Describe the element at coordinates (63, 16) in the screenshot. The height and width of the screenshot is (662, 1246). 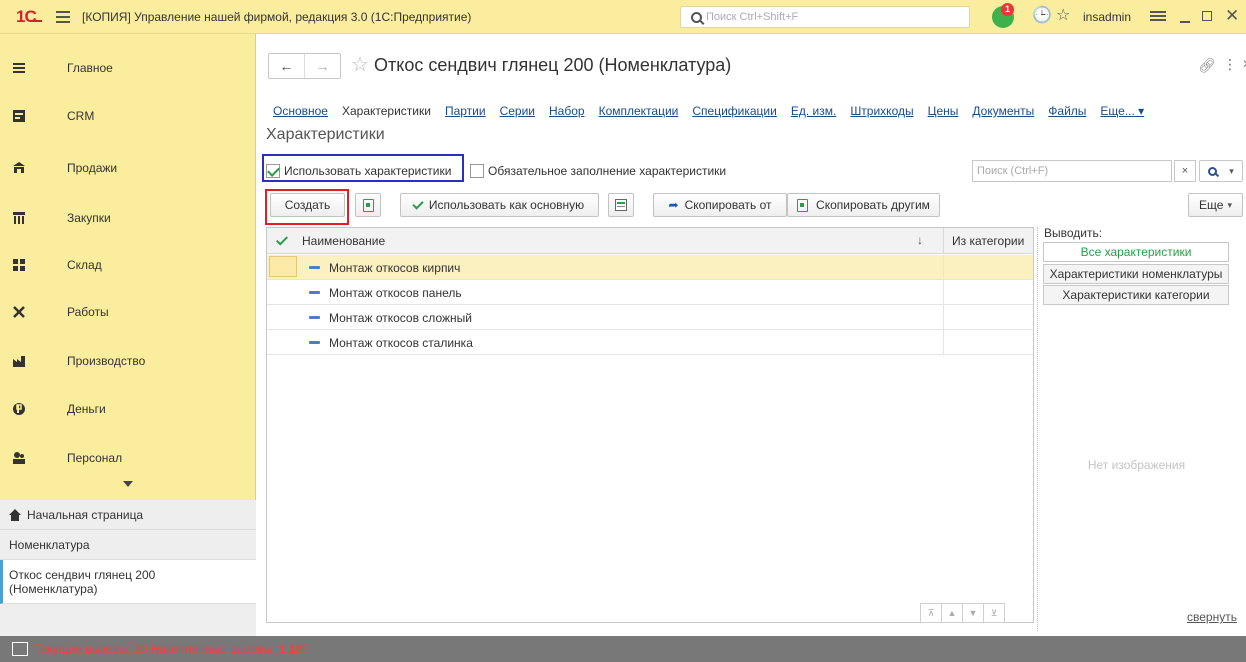
I see `main-menu-icon` at that location.